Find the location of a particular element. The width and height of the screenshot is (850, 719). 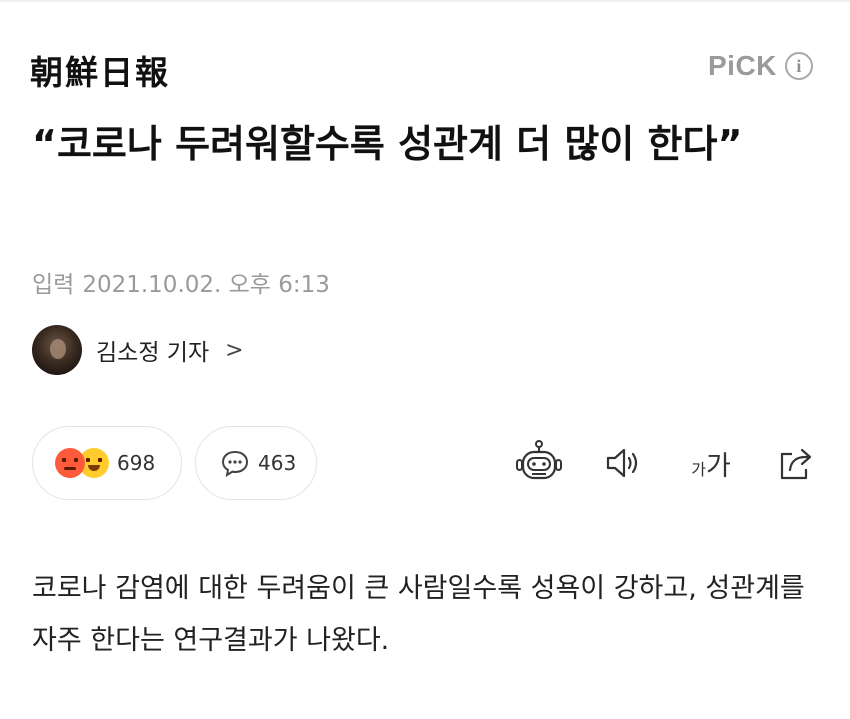

pick-label: PiCK is located at coordinates (742, 65).